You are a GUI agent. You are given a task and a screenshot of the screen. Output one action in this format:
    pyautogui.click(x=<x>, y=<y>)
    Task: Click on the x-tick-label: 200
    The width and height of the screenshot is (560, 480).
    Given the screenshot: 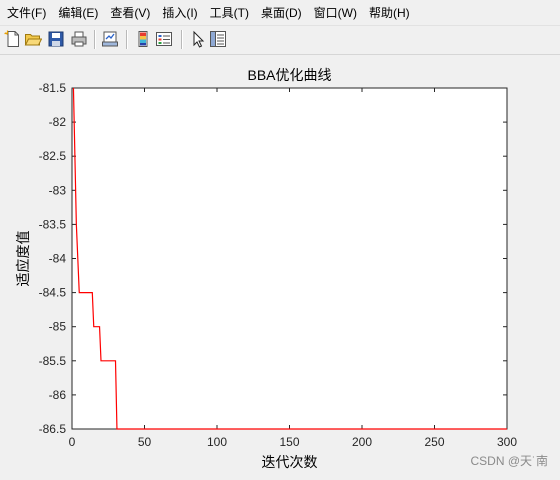 What is the action you would take?
    pyautogui.click(x=362, y=442)
    